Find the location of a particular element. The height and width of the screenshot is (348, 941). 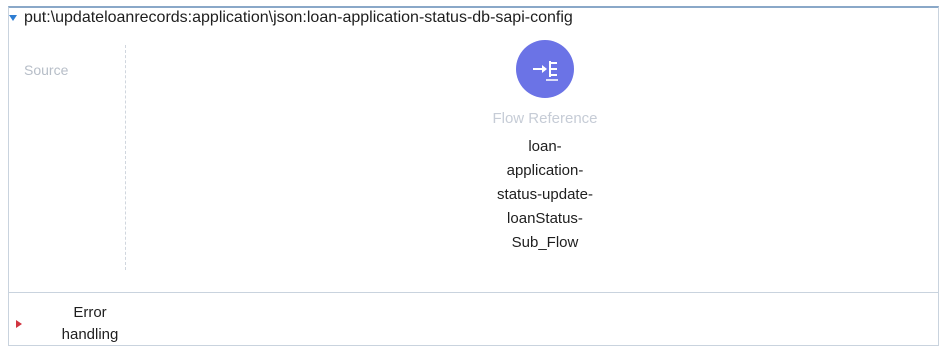

flow-reference-icon is located at coordinates (545, 69).